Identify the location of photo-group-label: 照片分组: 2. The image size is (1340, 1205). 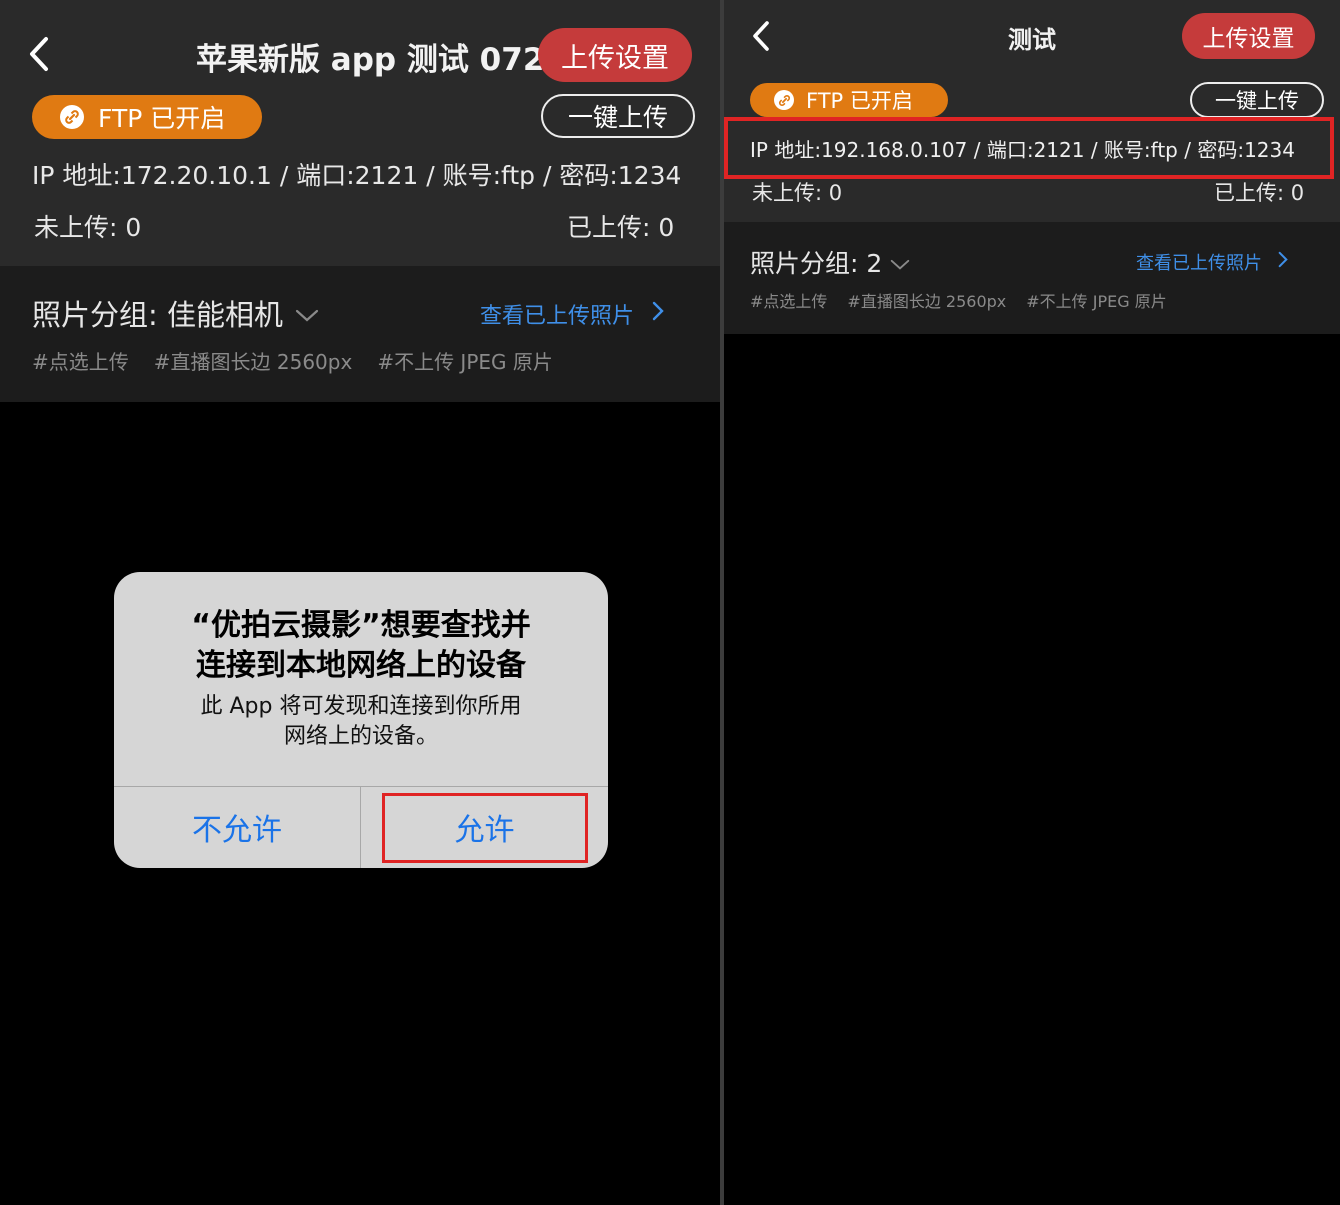
(816, 263).